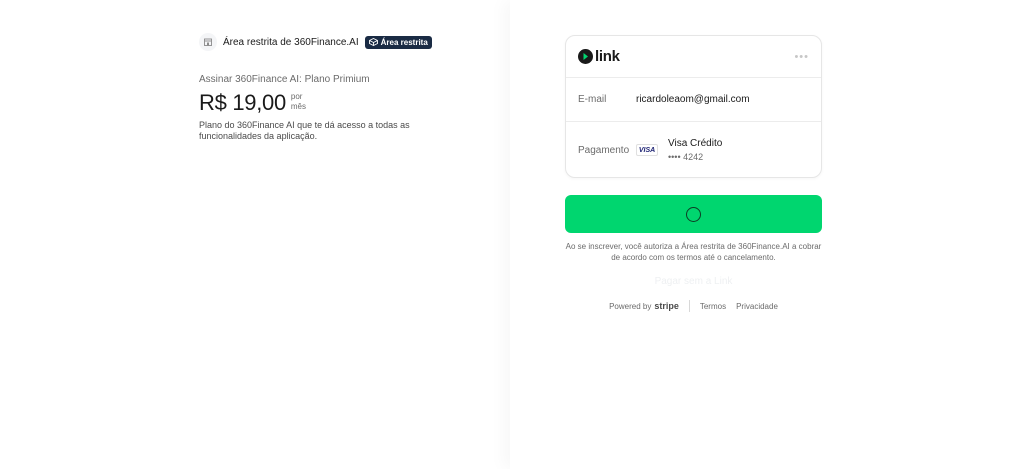 The height and width of the screenshot is (469, 1024). What do you see at coordinates (242, 102) in the screenshot?
I see `price-amount: R$ 19,00` at bounding box center [242, 102].